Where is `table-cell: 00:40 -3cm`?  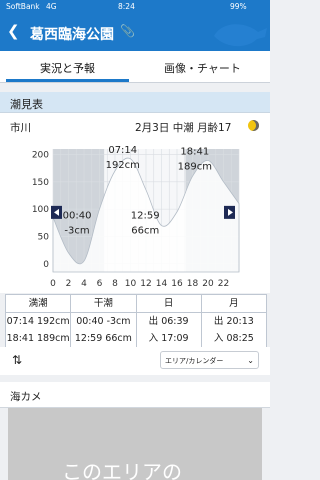
table-cell: 00:40 -3cm is located at coordinates (104, 321).